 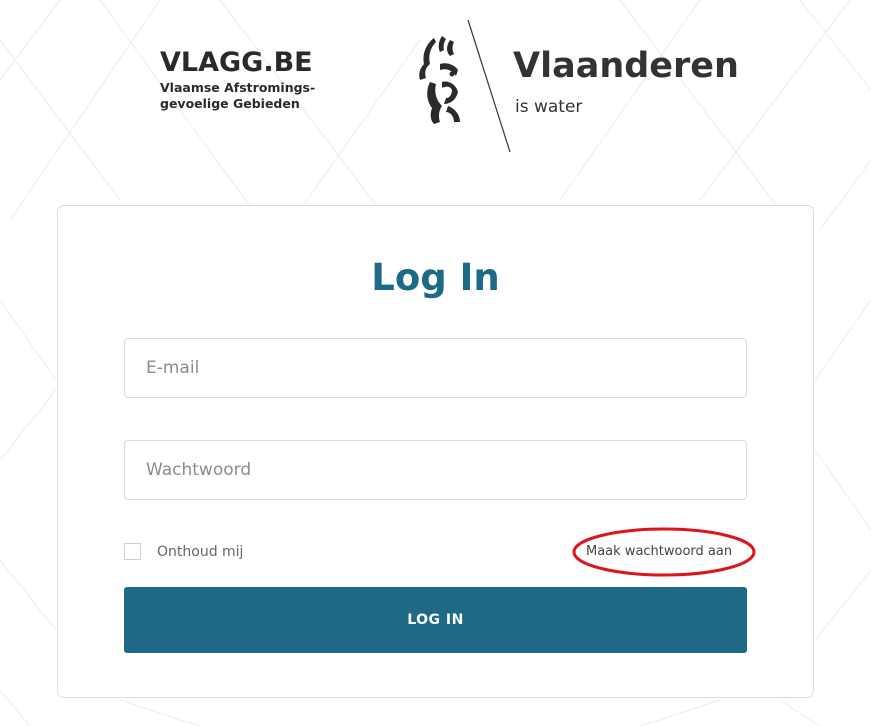 I want to click on vlaanderen-title: Vlaanderen, so click(x=626, y=66).